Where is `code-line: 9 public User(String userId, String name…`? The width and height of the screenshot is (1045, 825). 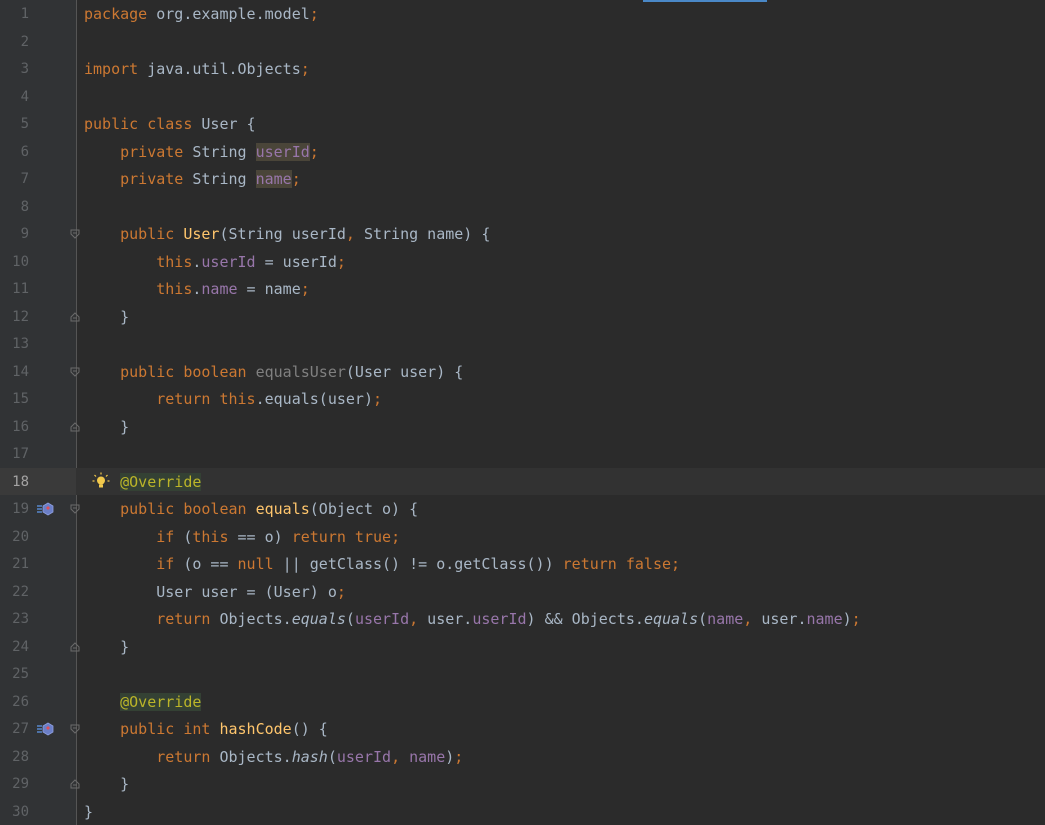 code-line: 9 public User(String userId, String name… is located at coordinates (522, 234).